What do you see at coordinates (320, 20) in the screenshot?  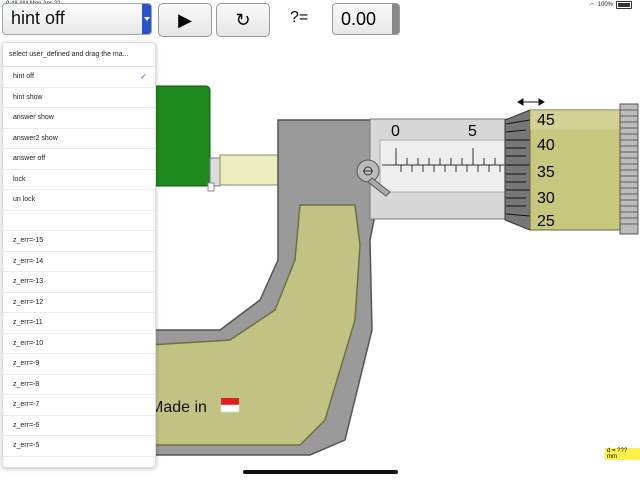 I see `toolbar: hint off ▶ ↻ ?= 0.00` at bounding box center [320, 20].